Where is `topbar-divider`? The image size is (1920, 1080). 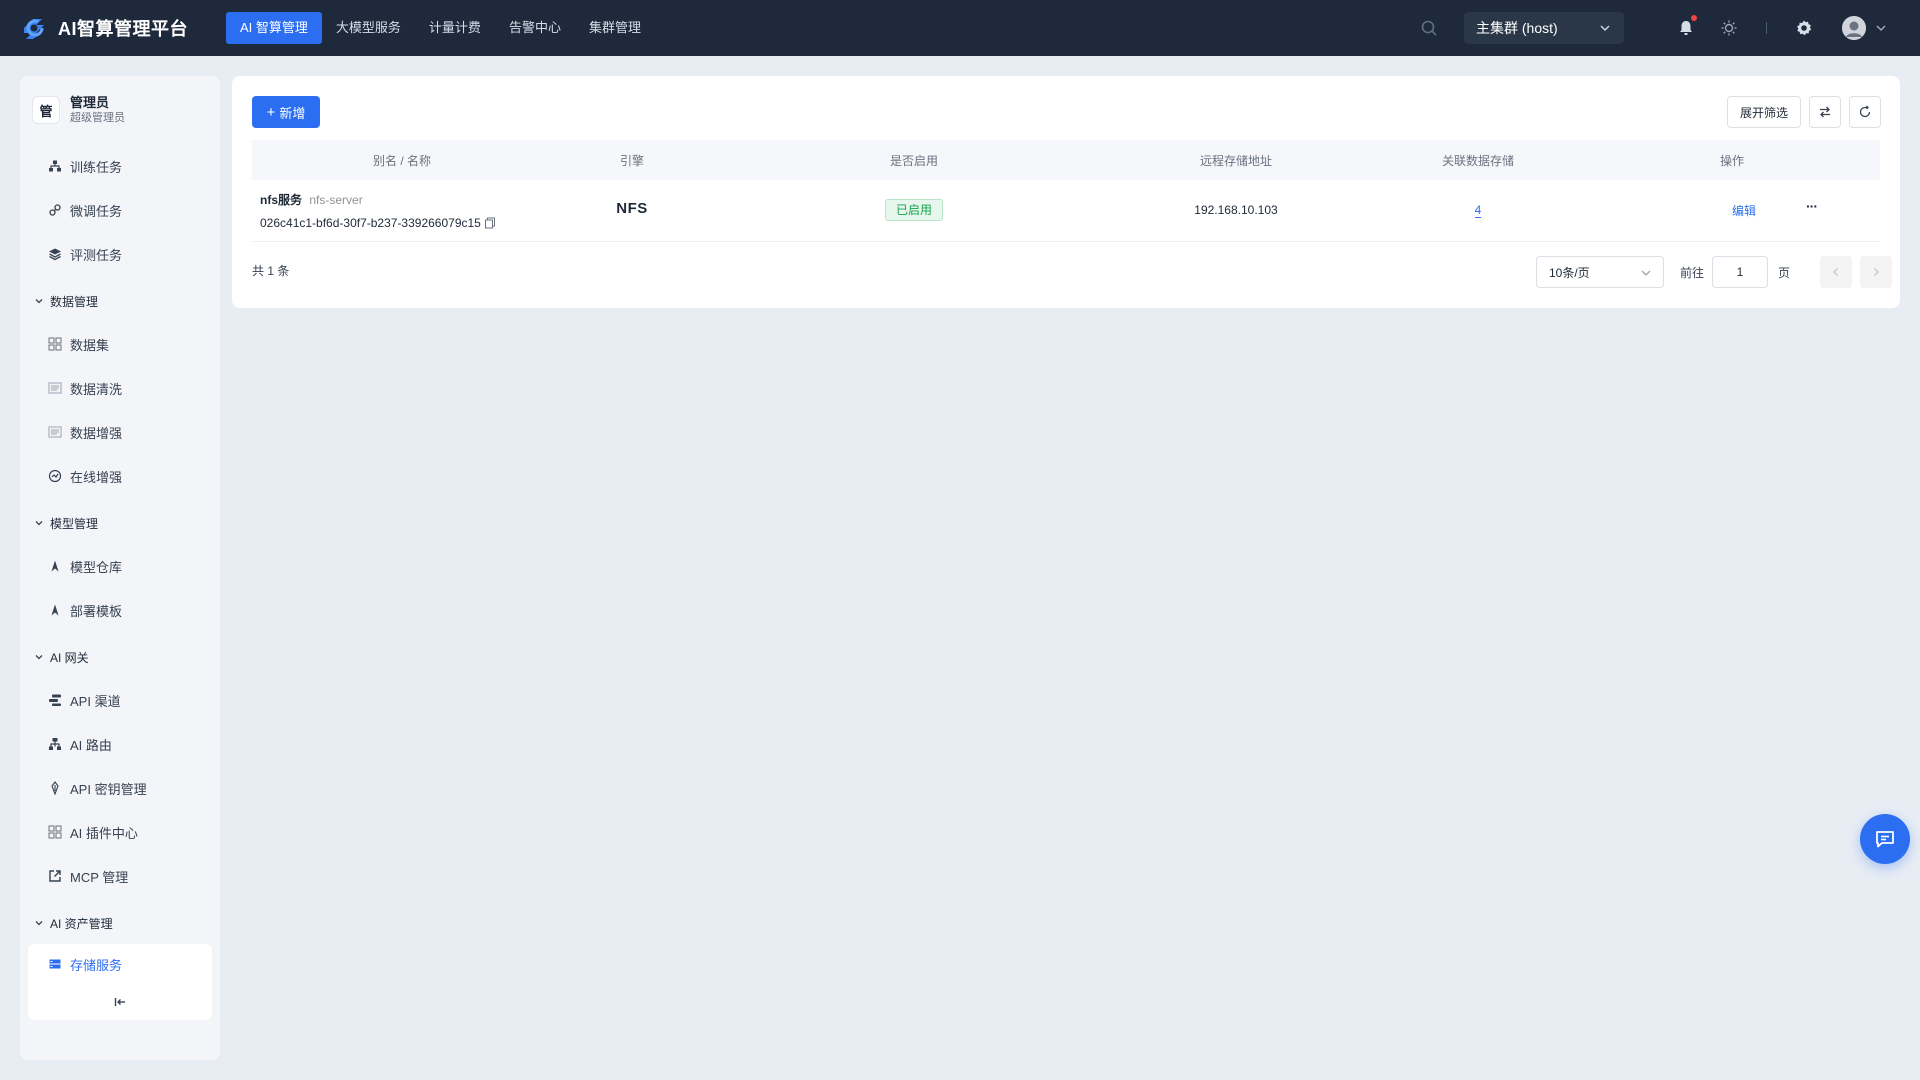 topbar-divider is located at coordinates (1766, 28).